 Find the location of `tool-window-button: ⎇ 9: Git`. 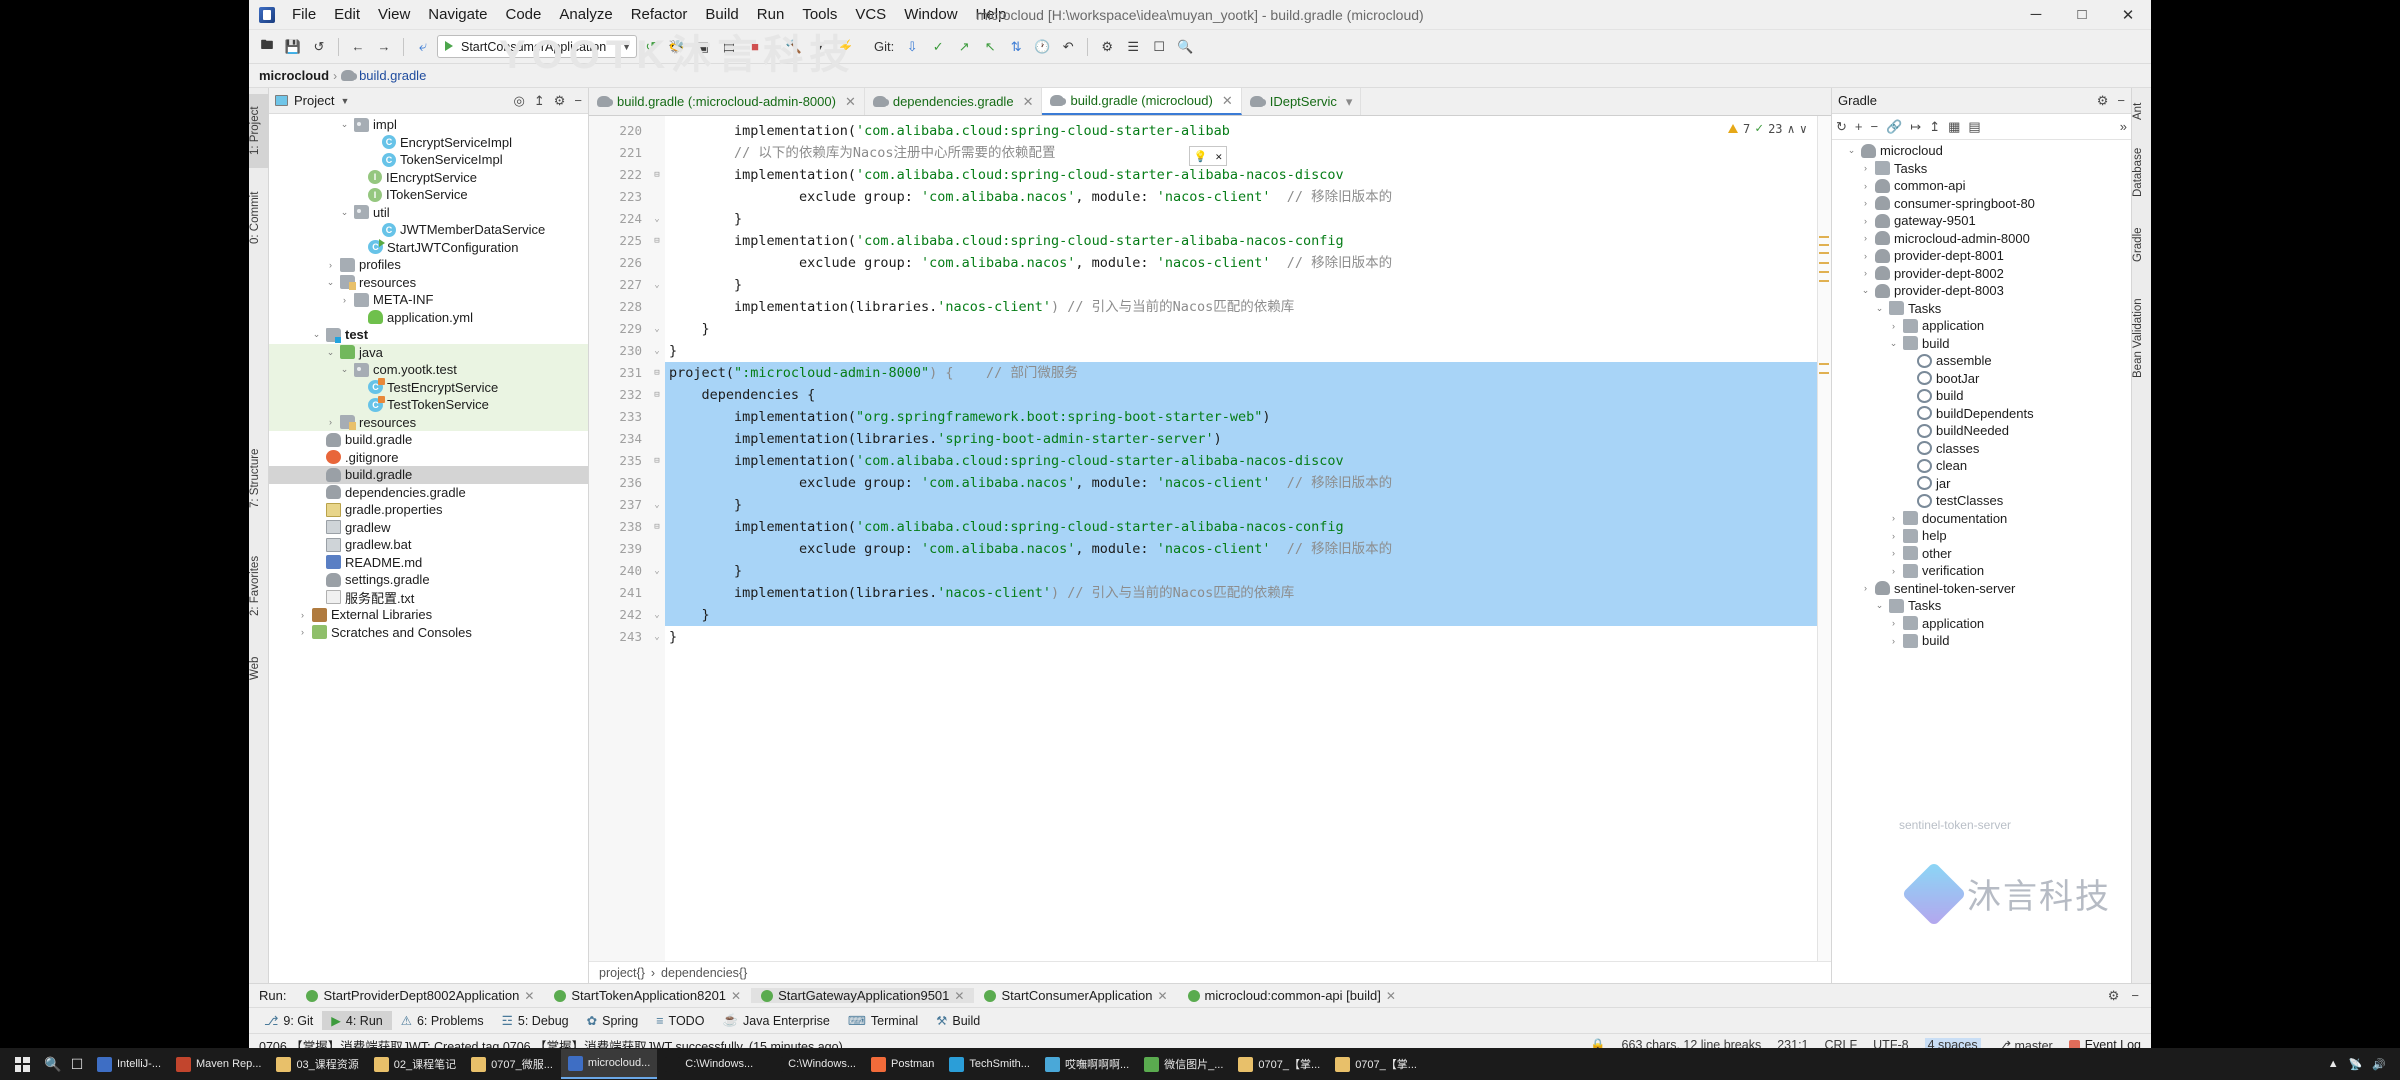

tool-window-button: ⎇ 9: Git is located at coordinates (288, 1020).